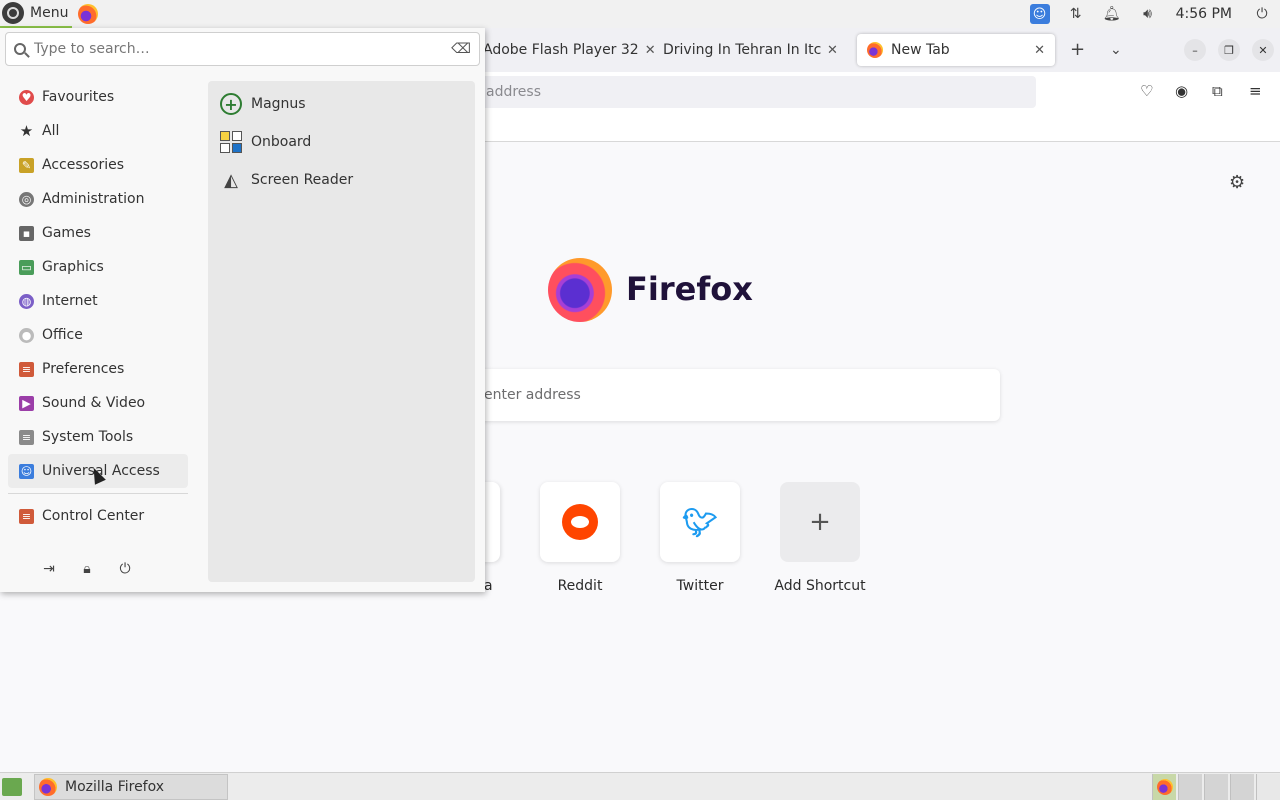 The image size is (1280, 800). What do you see at coordinates (1181, 91) in the screenshot?
I see `account-icon: ◉` at bounding box center [1181, 91].